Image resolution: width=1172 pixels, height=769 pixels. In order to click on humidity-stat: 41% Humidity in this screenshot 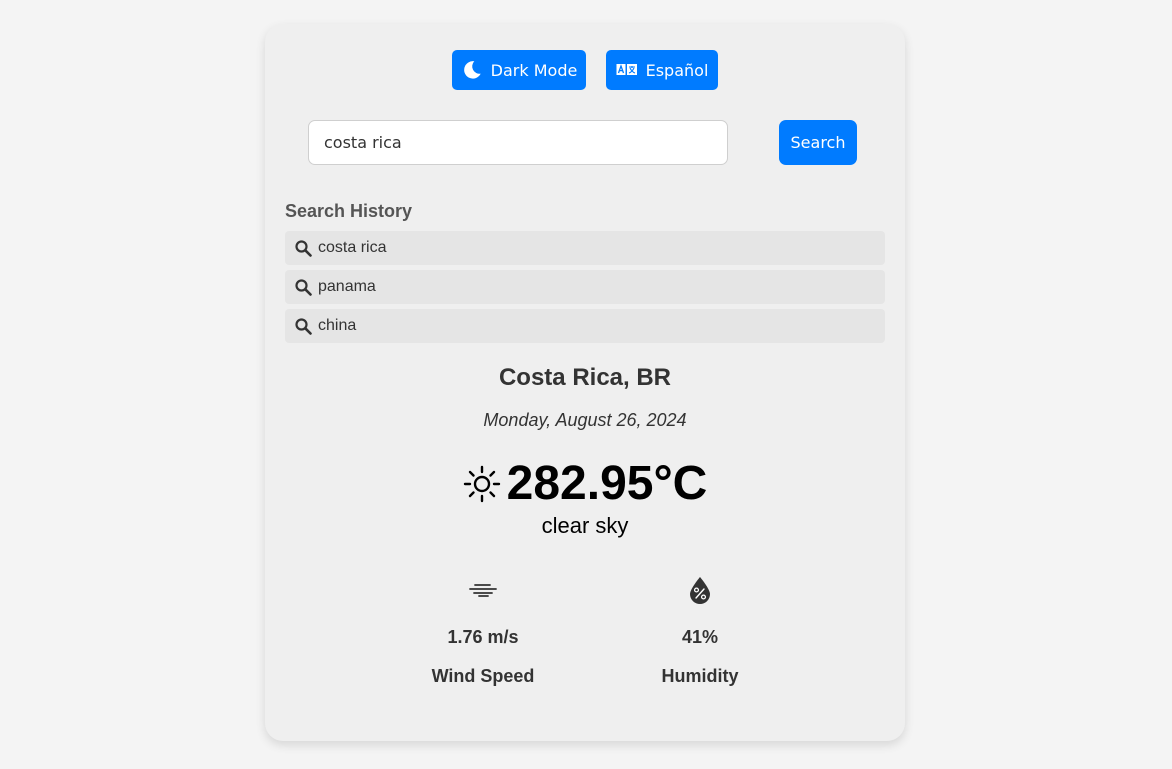, I will do `click(700, 630)`.